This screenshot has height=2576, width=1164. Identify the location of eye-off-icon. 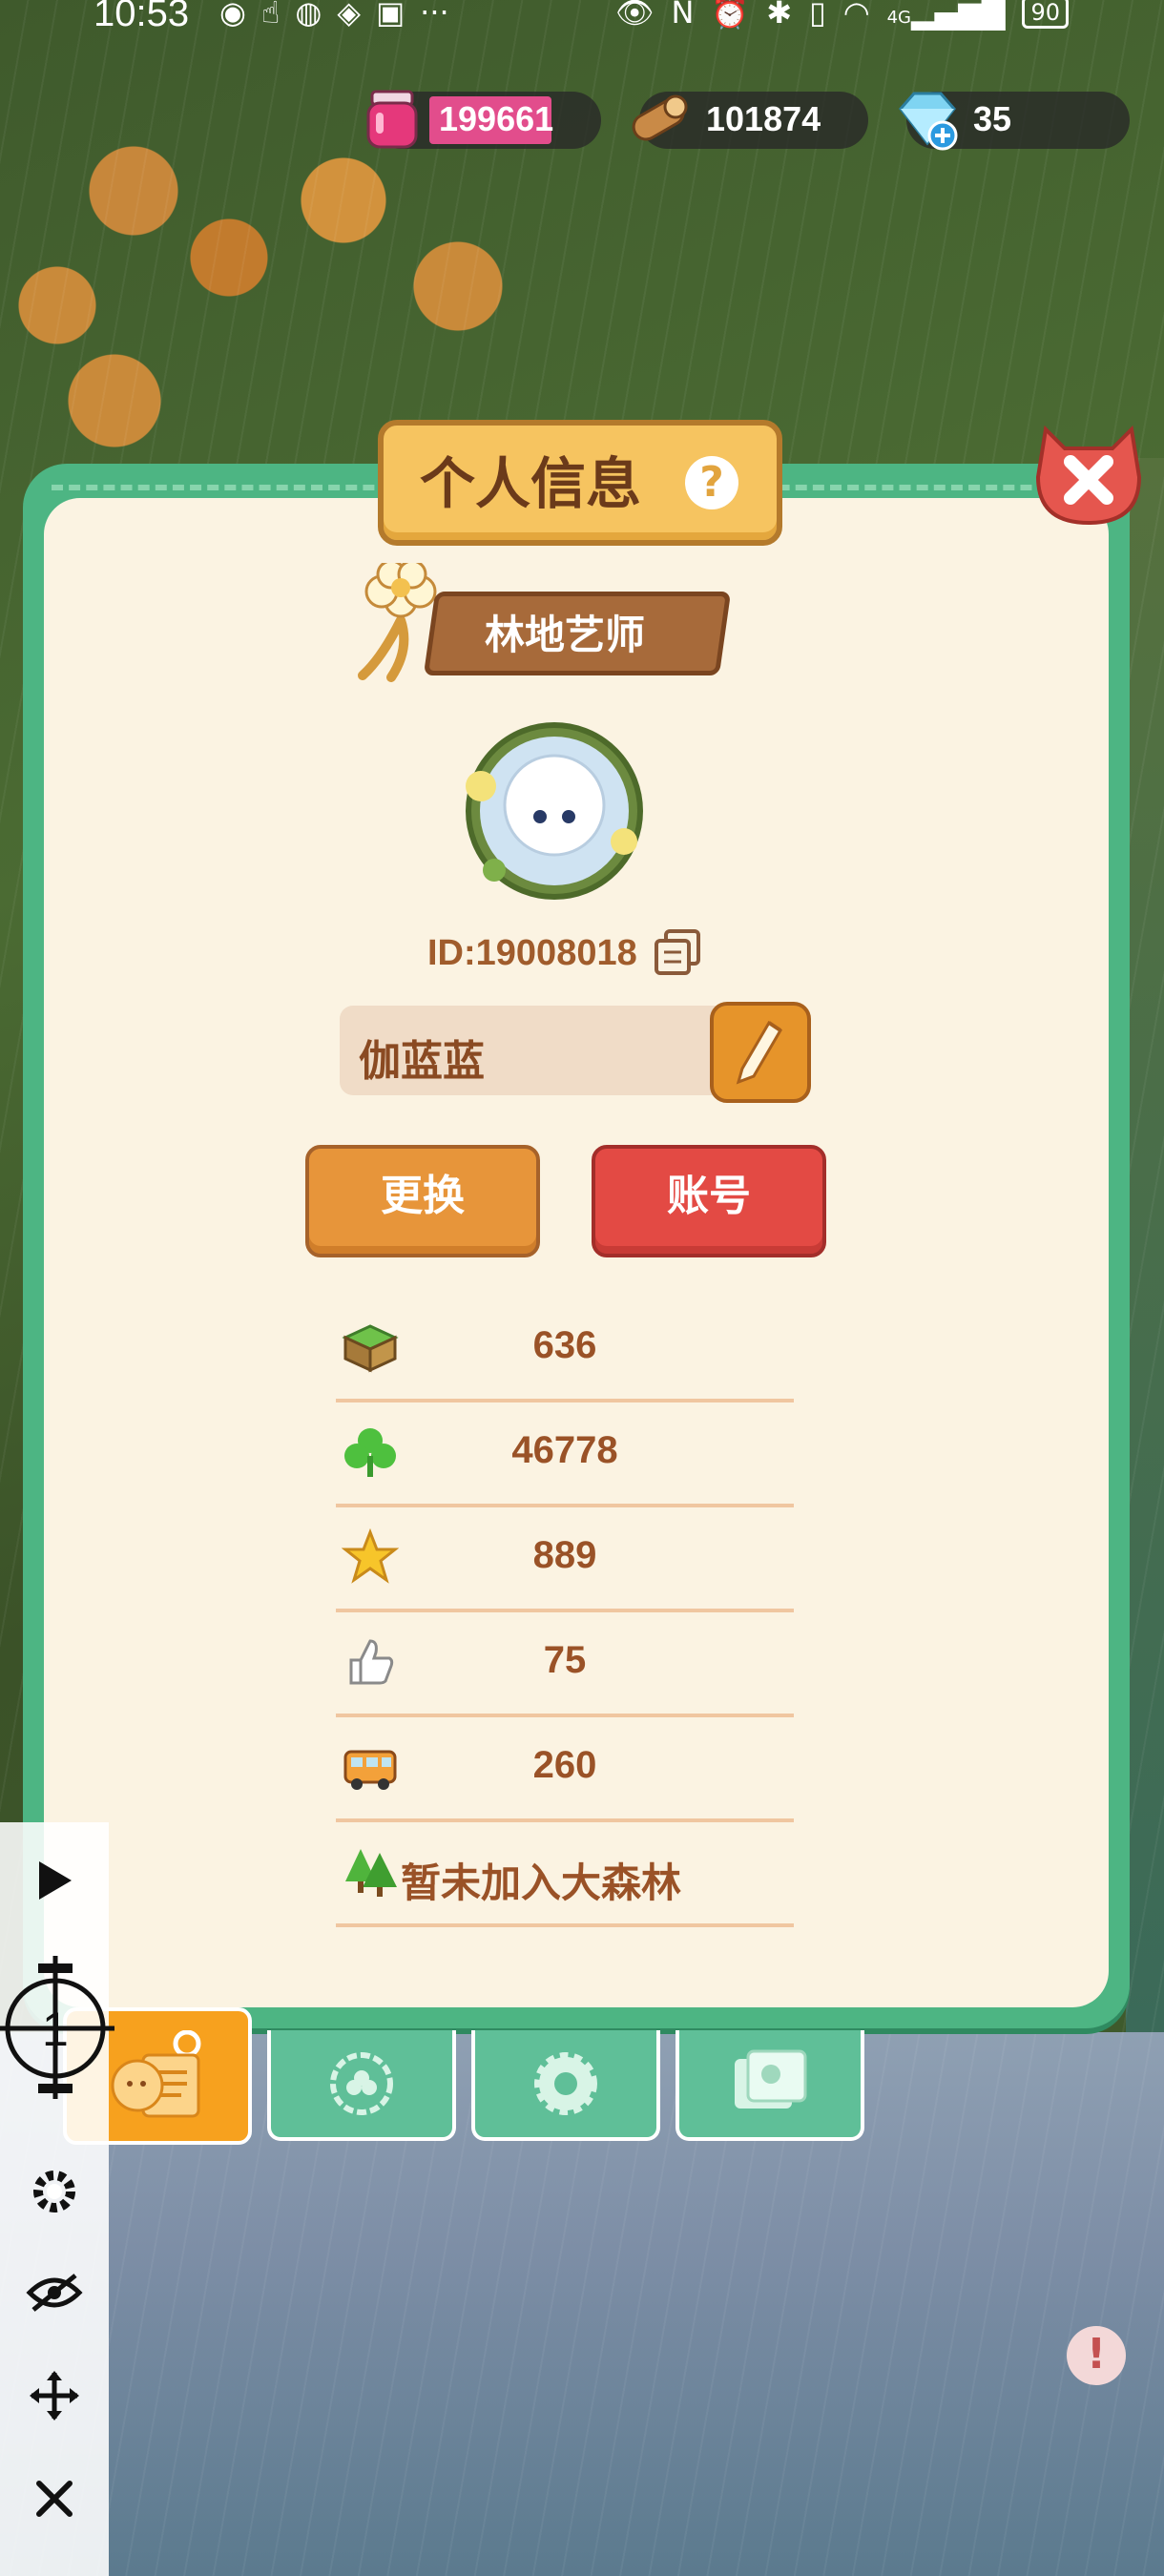
(54, 2293).